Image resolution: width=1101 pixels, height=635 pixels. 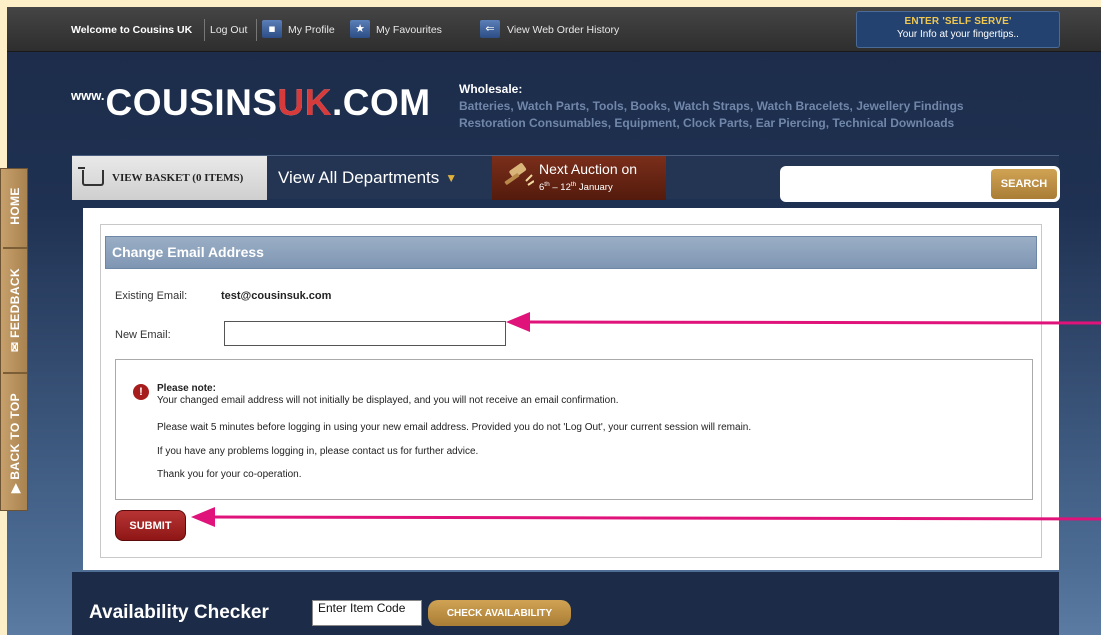 I want to click on view-basket-button: VIEW BASKET (0 ITEMS), so click(x=169, y=178).